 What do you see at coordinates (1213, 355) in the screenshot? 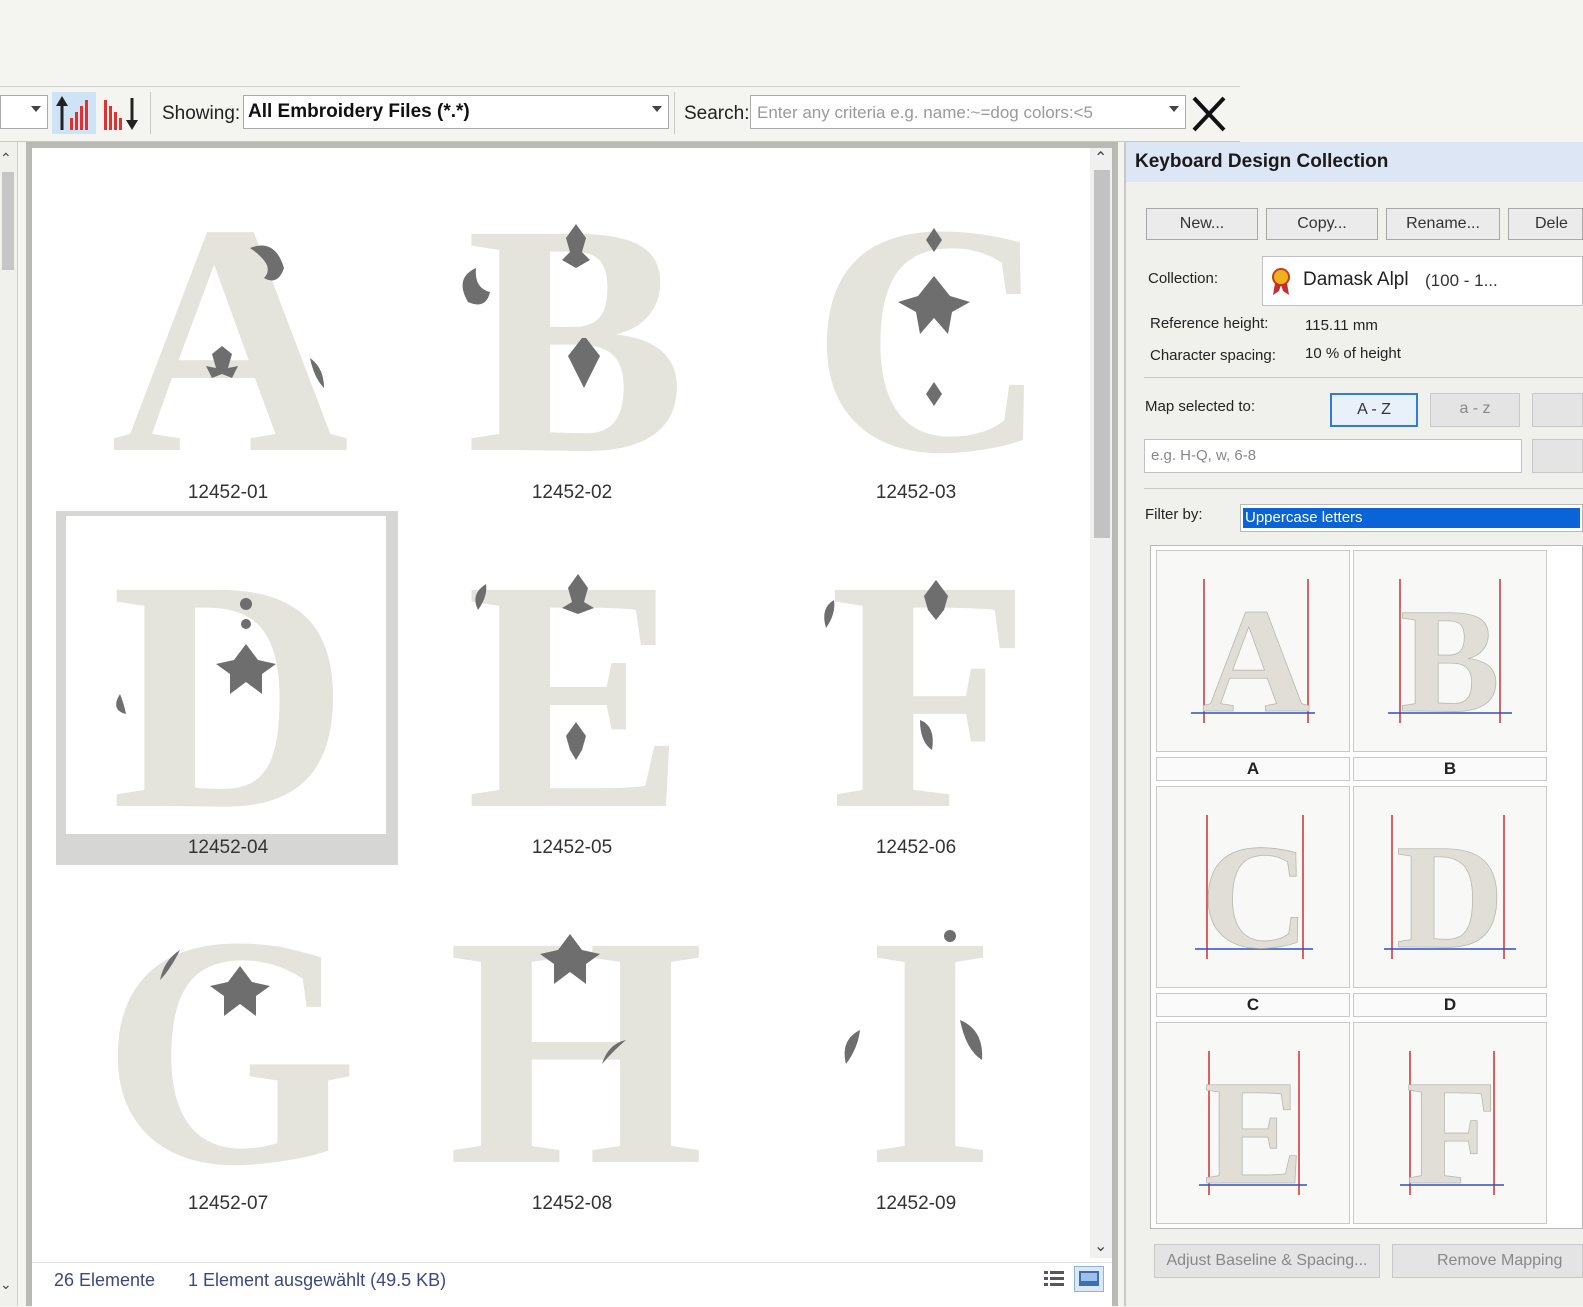
I see `character-spacing-label: Character spacing:` at bounding box center [1213, 355].